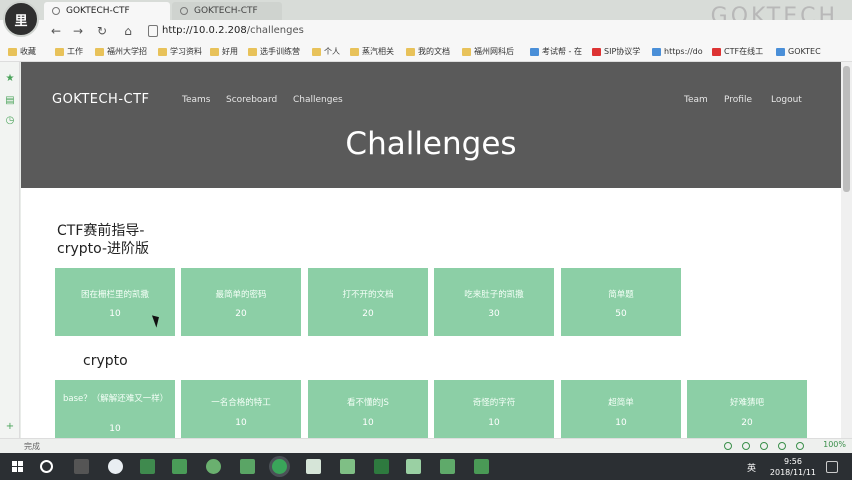  I want to click on bookmark-item: 考试帮 - 在, so click(556, 52).